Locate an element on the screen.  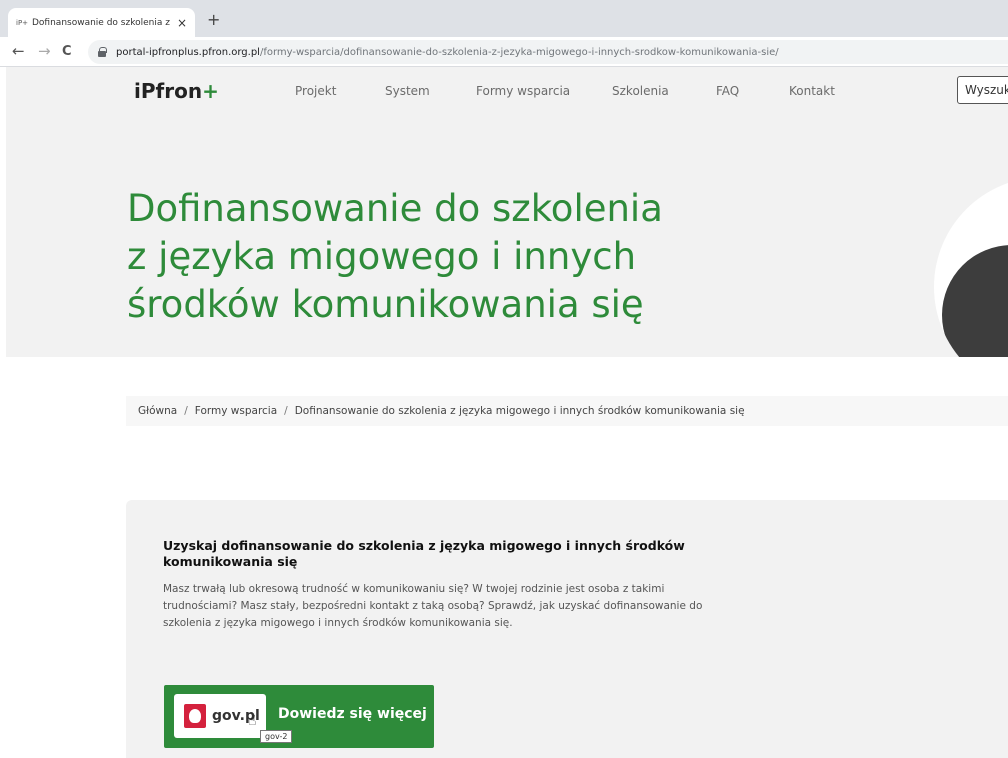
favicon-icon: iP+ is located at coordinates (22, 22).